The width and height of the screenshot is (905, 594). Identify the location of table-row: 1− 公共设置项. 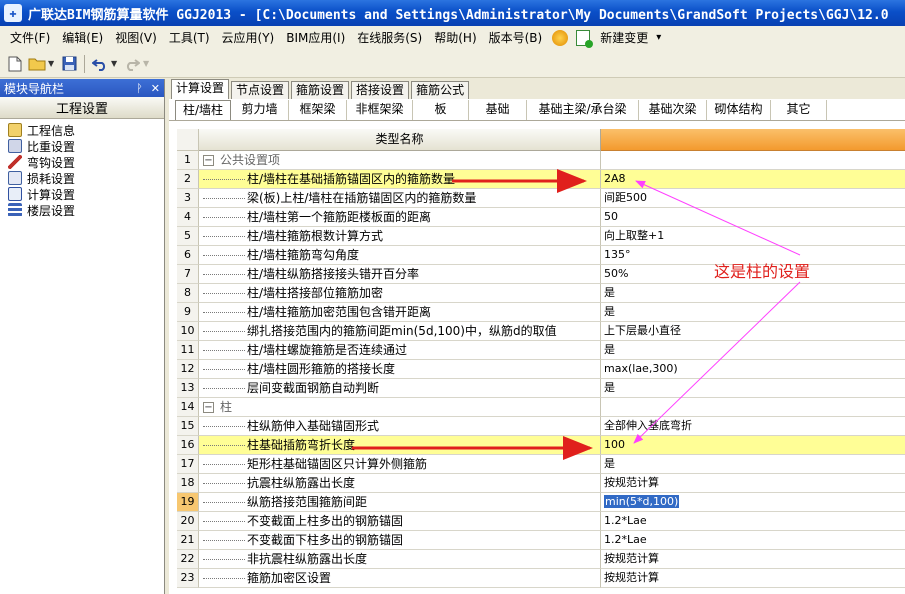
(541, 160).